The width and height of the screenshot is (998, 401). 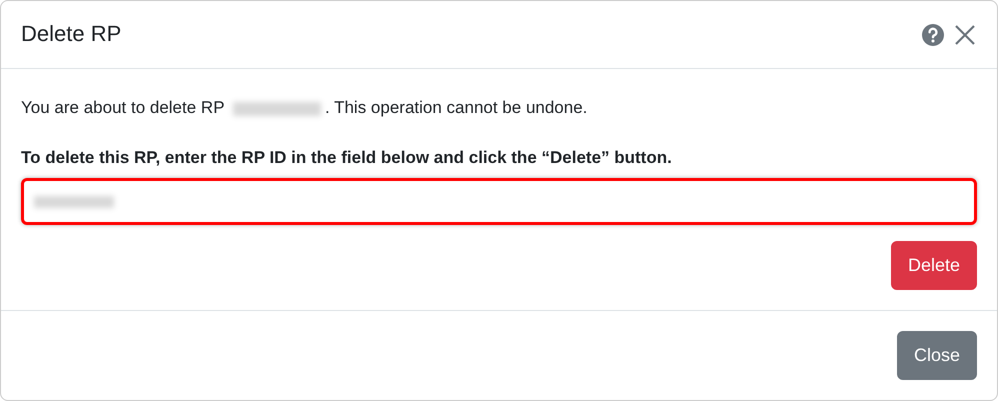 What do you see at coordinates (304, 108) in the screenshot?
I see `warning-message: You are about to delete RP . This operation cannot be undone.` at bounding box center [304, 108].